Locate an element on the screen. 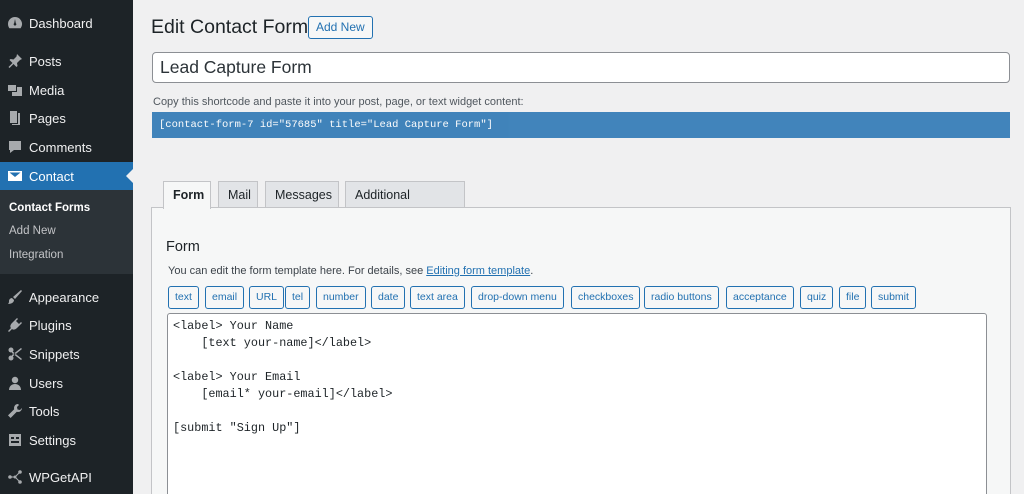 This screenshot has width=1024, height=494. add-new-button: Add New is located at coordinates (340, 27).